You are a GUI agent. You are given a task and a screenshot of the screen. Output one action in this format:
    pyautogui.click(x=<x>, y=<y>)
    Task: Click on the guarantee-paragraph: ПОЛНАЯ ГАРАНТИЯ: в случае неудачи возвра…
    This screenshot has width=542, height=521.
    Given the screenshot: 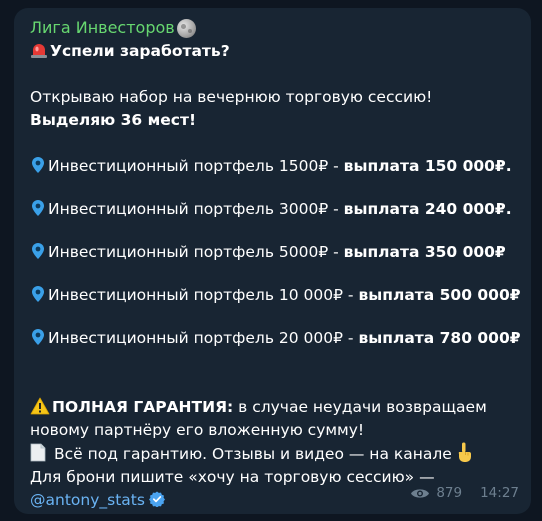 What is the action you would take?
    pyautogui.click(x=277, y=419)
    